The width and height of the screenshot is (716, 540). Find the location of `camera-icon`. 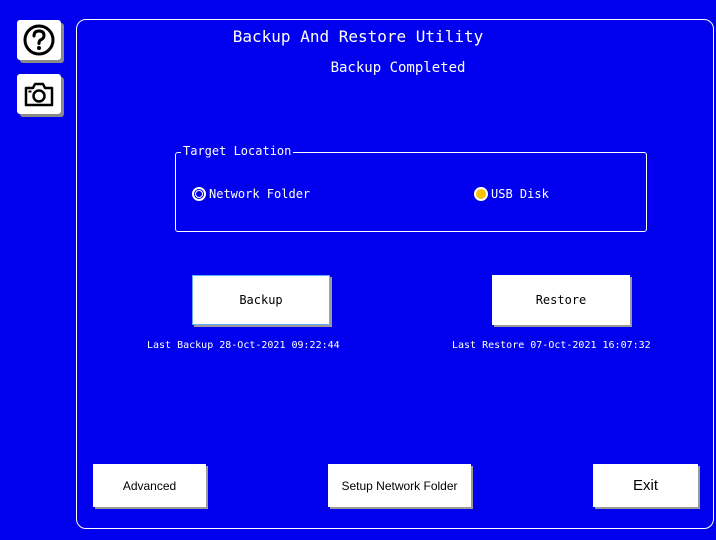

camera-icon is located at coordinates (39, 94).